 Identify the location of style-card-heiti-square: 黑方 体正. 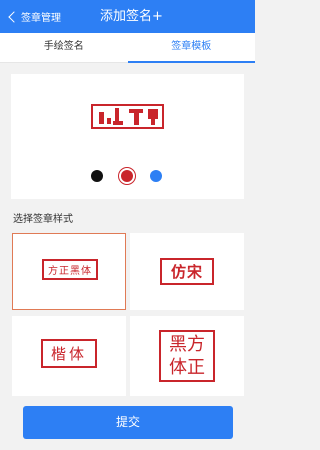
(187, 356).